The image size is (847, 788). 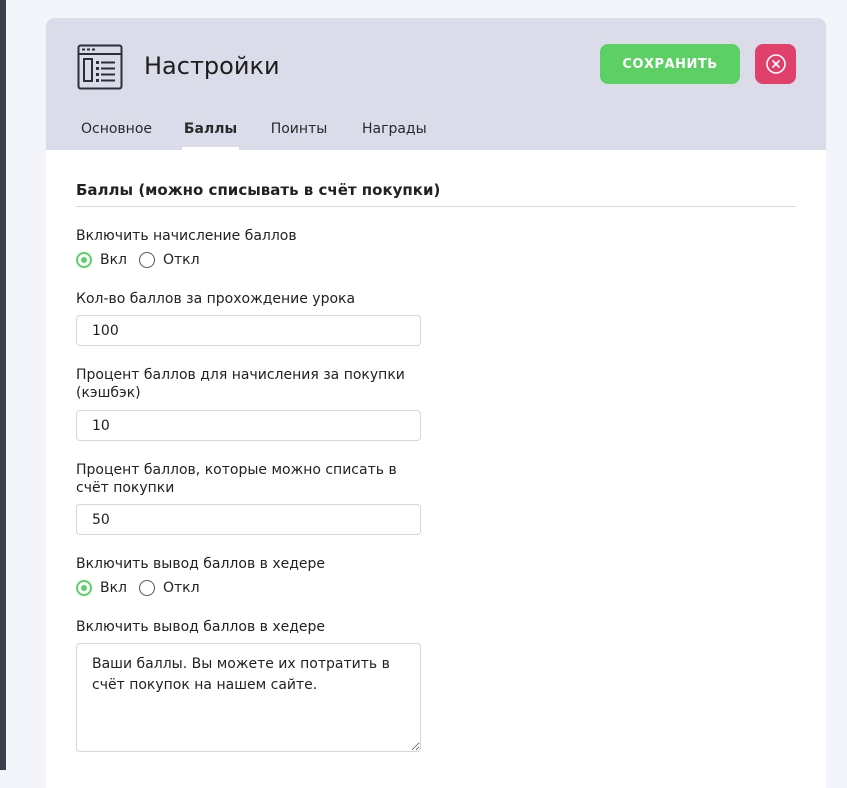 What do you see at coordinates (113, 588) in the screenshot?
I see `header-display-on-label: Вкл` at bounding box center [113, 588].